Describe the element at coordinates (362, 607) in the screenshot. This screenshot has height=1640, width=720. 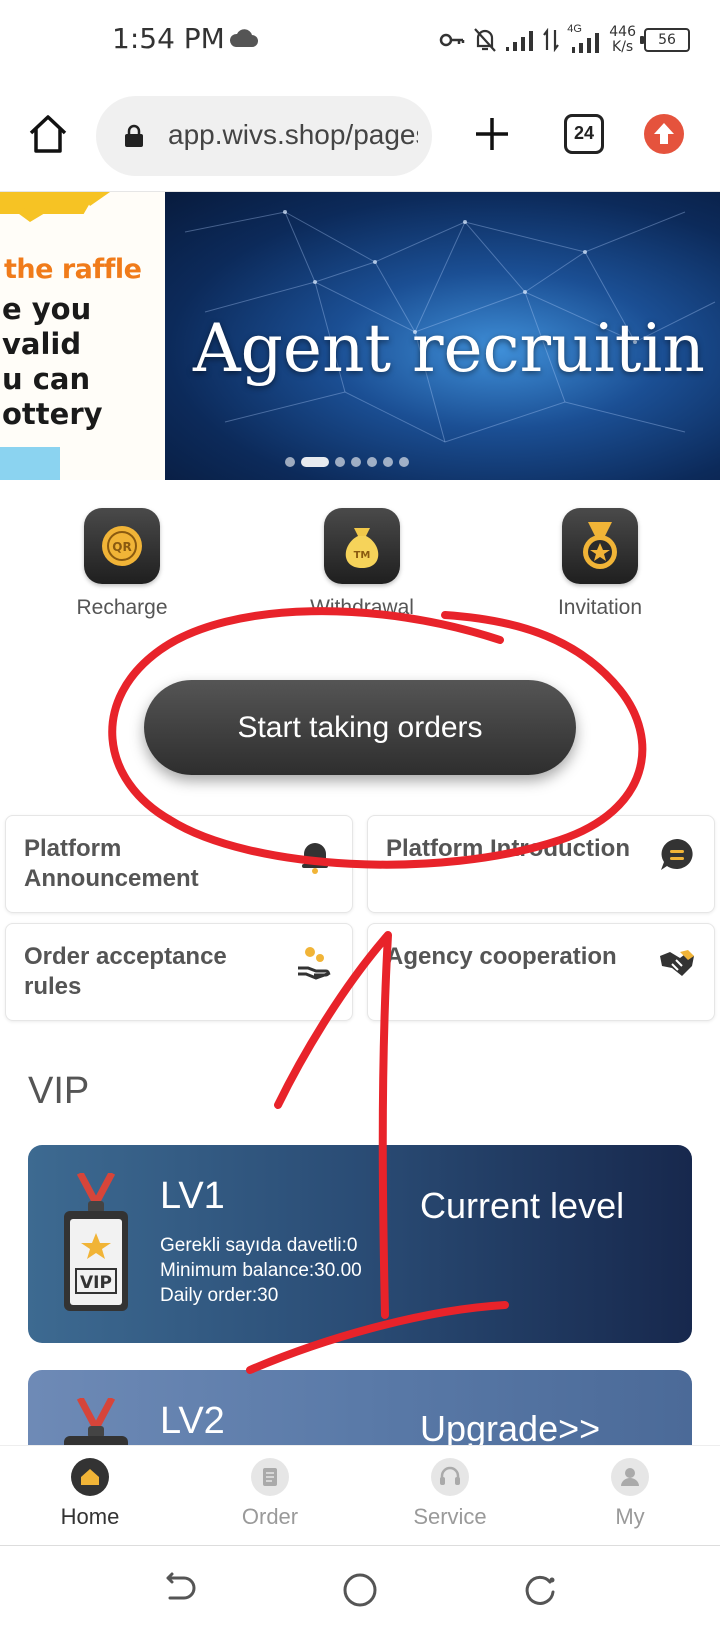
I see `quick-action-label: Withdrawal` at that location.